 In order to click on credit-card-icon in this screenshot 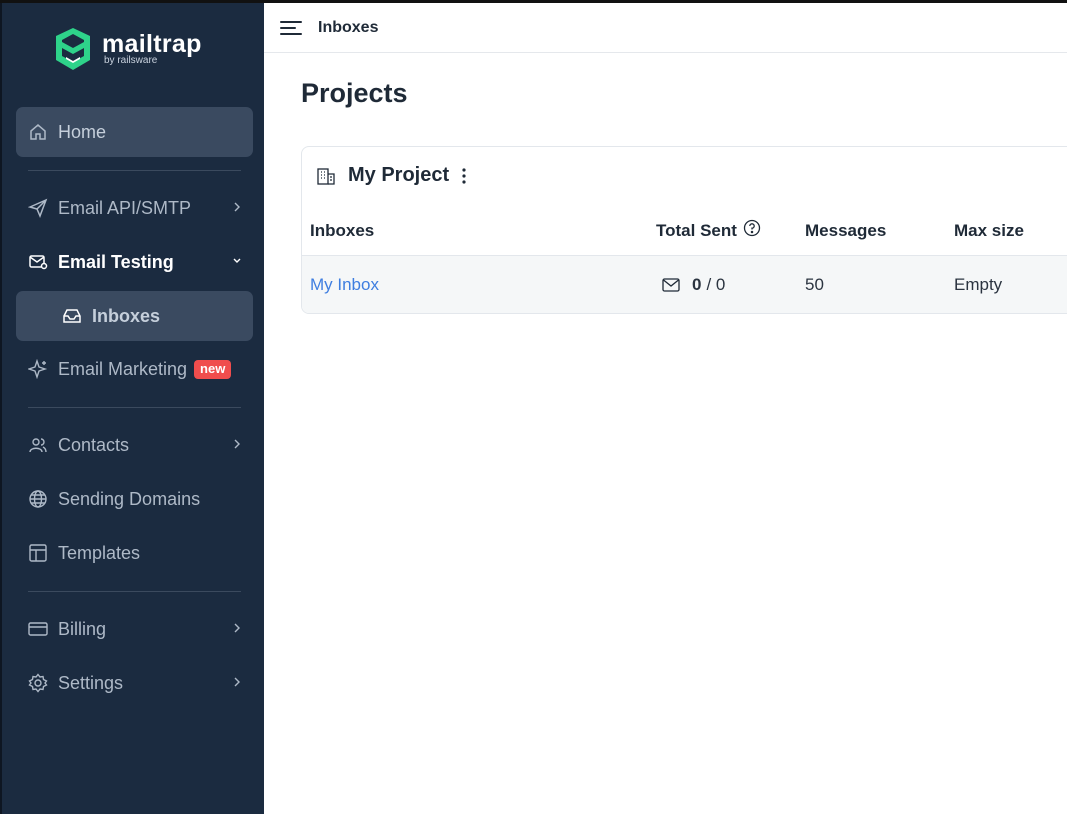, I will do `click(38, 629)`.